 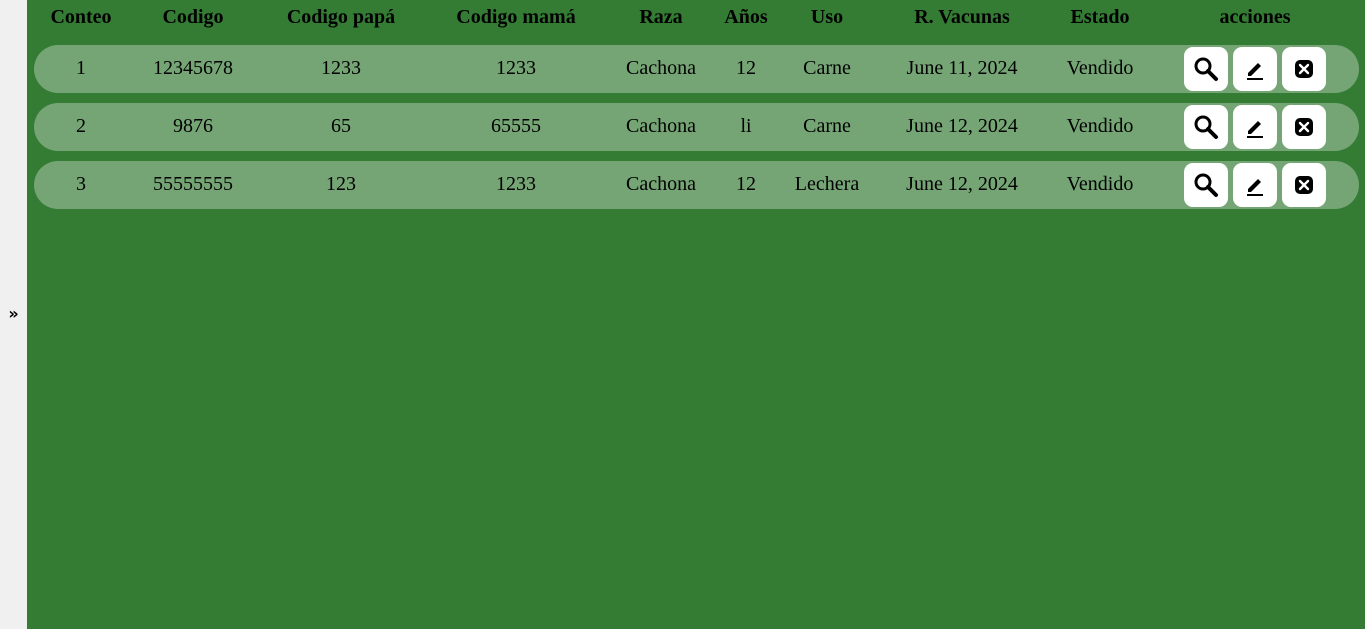 I want to click on header-acciones: acciones, so click(x=1255, y=17).